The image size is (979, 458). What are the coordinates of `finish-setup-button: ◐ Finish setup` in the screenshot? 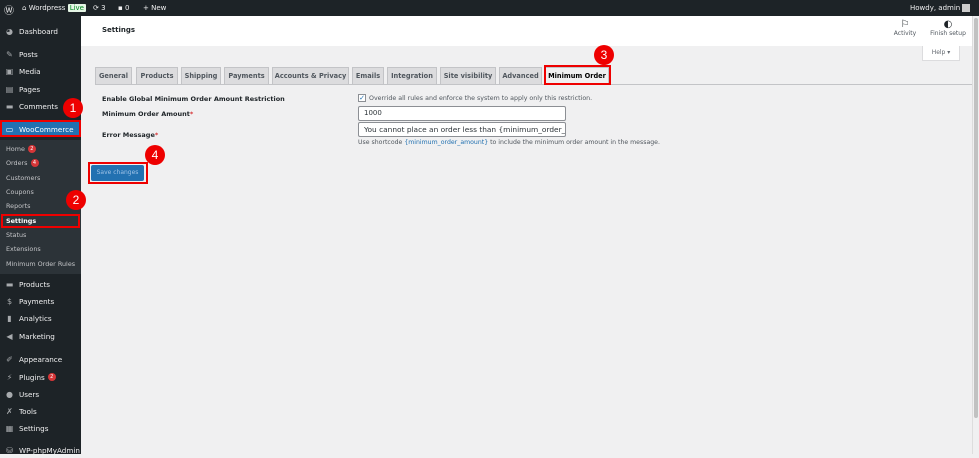 It's located at (948, 28).